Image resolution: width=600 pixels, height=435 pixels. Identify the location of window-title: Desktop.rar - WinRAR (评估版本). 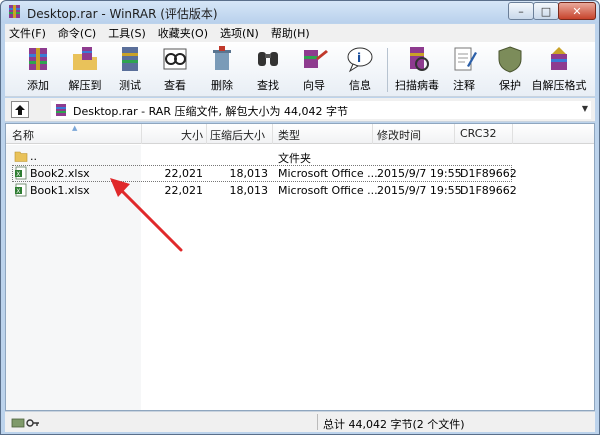
(122, 14).